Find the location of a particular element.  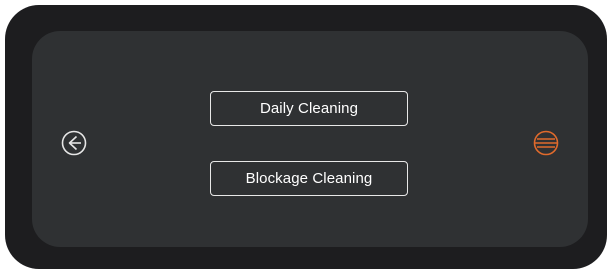

daily-cleaning-label: Daily Cleaning is located at coordinates (309, 108).